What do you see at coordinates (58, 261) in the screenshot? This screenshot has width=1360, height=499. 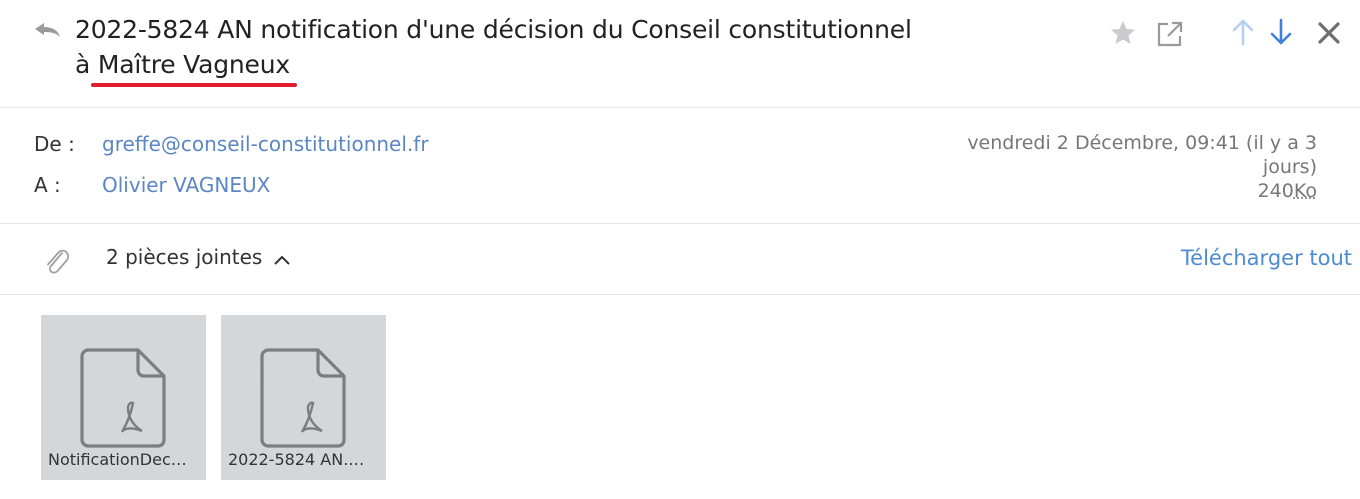 I see `paperclip-icon` at bounding box center [58, 261].